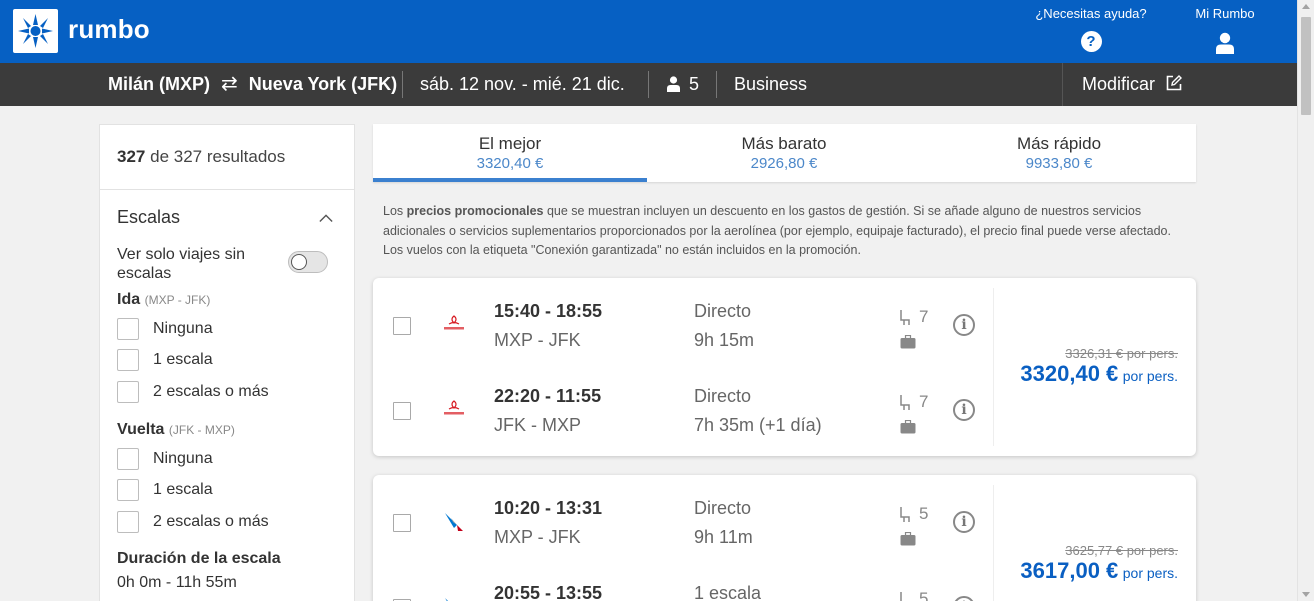  What do you see at coordinates (252, 84) in the screenshot?
I see `route-summary: Milán (MXP) ⇄ Nueva York (JFK)` at bounding box center [252, 84].